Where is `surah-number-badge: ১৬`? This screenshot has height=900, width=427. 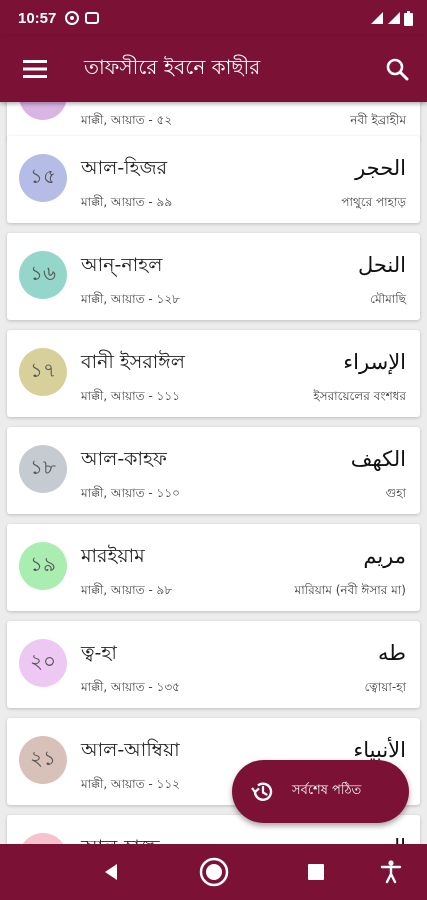
surah-number-badge: ১৬ is located at coordinates (43, 275).